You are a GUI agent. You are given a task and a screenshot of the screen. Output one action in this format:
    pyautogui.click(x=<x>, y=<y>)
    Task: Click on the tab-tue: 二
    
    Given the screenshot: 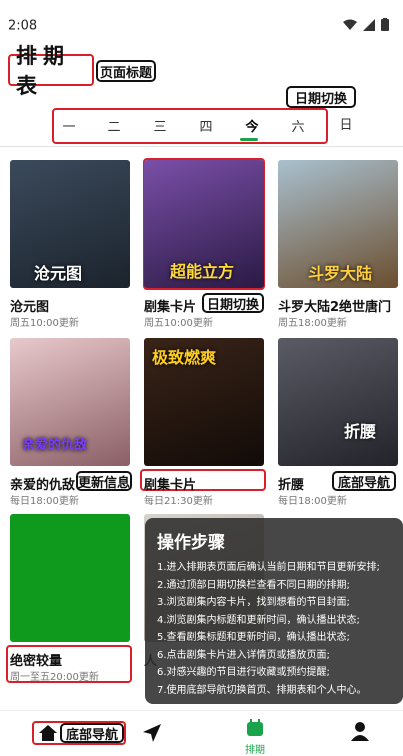 What is the action you would take?
    pyautogui.click(x=114, y=125)
    